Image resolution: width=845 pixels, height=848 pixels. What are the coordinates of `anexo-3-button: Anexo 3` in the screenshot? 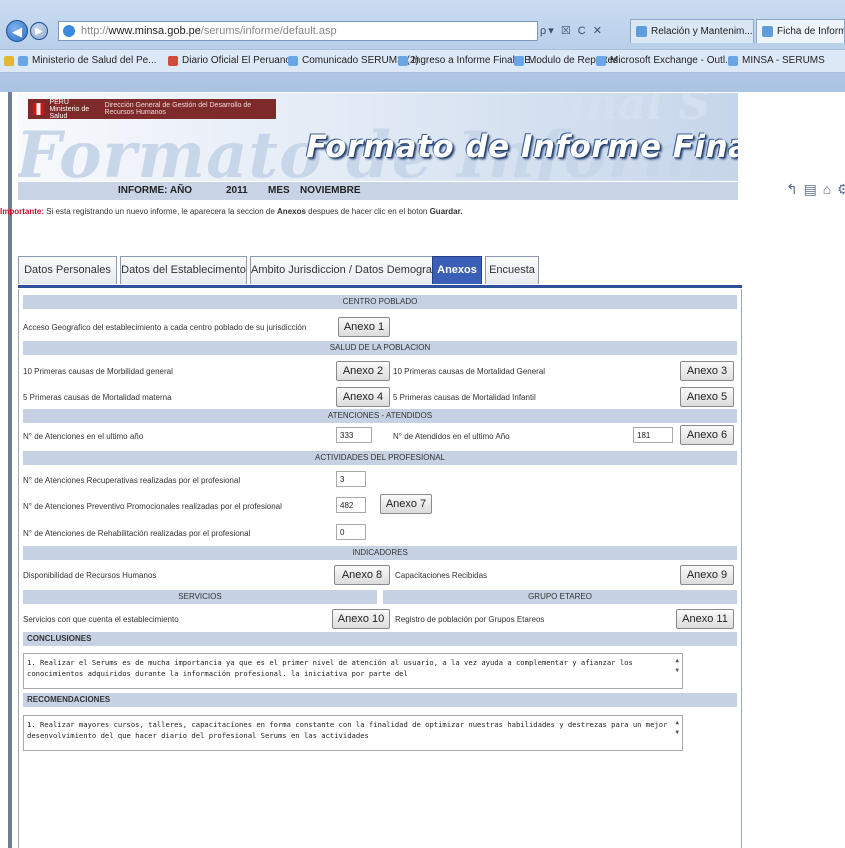 It's located at (707, 371).